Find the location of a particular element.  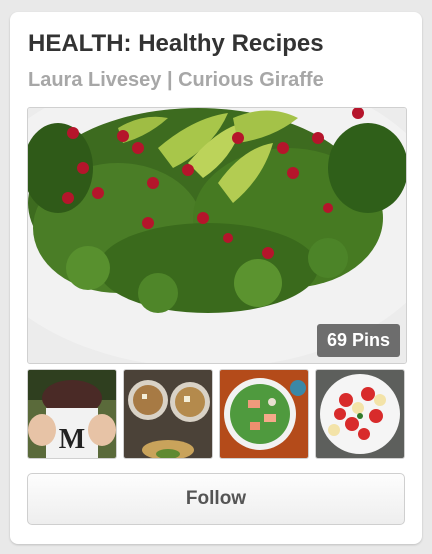

soup-thumbnail-image is located at coordinates (168, 414).